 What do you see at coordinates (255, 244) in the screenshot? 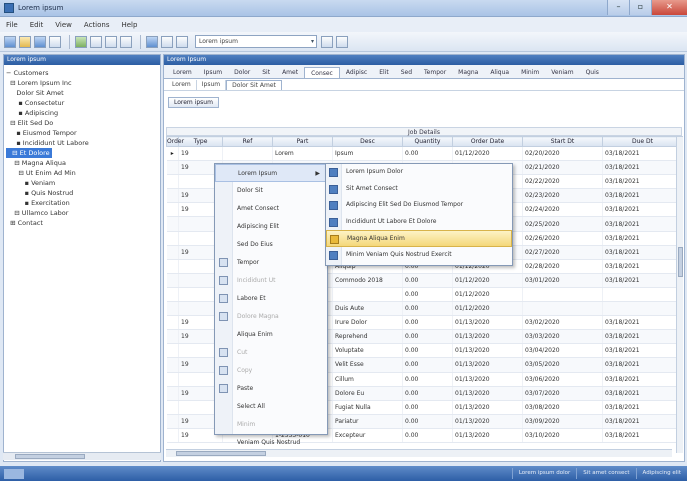
I see `context-menu-item-label: Sed Do Eius` at bounding box center [255, 244].